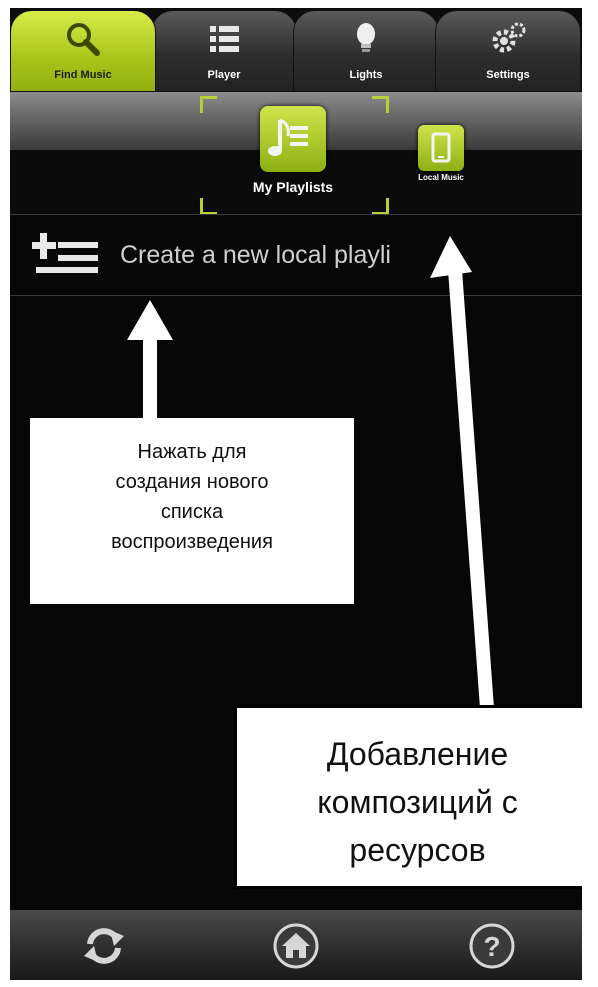  I want to click on annotation-arrow-create, so click(150, 360).